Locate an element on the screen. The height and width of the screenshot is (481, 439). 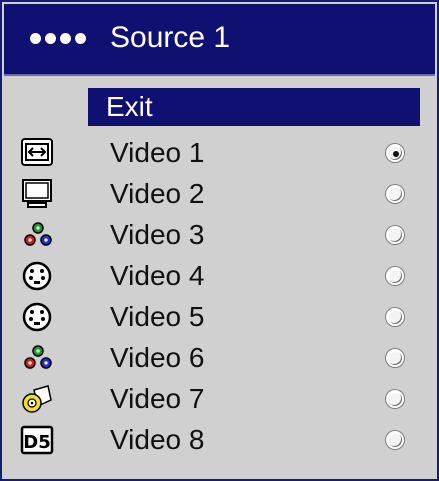
source-item-video-8: D5 Video 8 is located at coordinates (219, 441).